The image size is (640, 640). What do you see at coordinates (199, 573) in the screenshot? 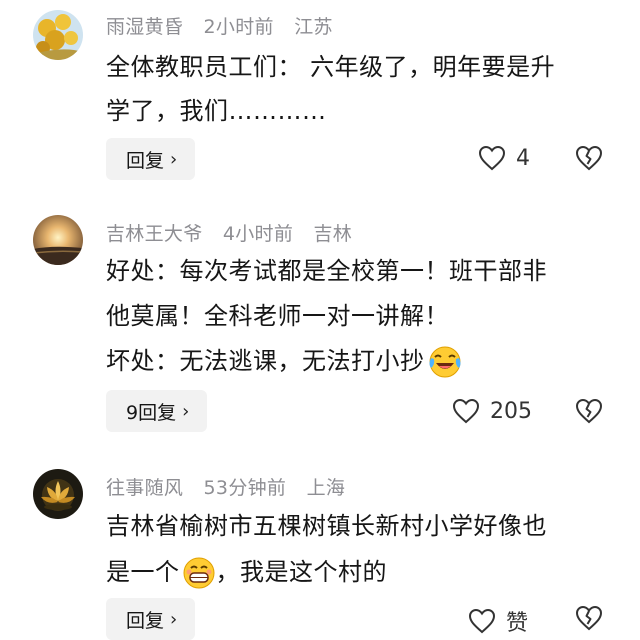
I see `grin-emoji-icon` at bounding box center [199, 573].